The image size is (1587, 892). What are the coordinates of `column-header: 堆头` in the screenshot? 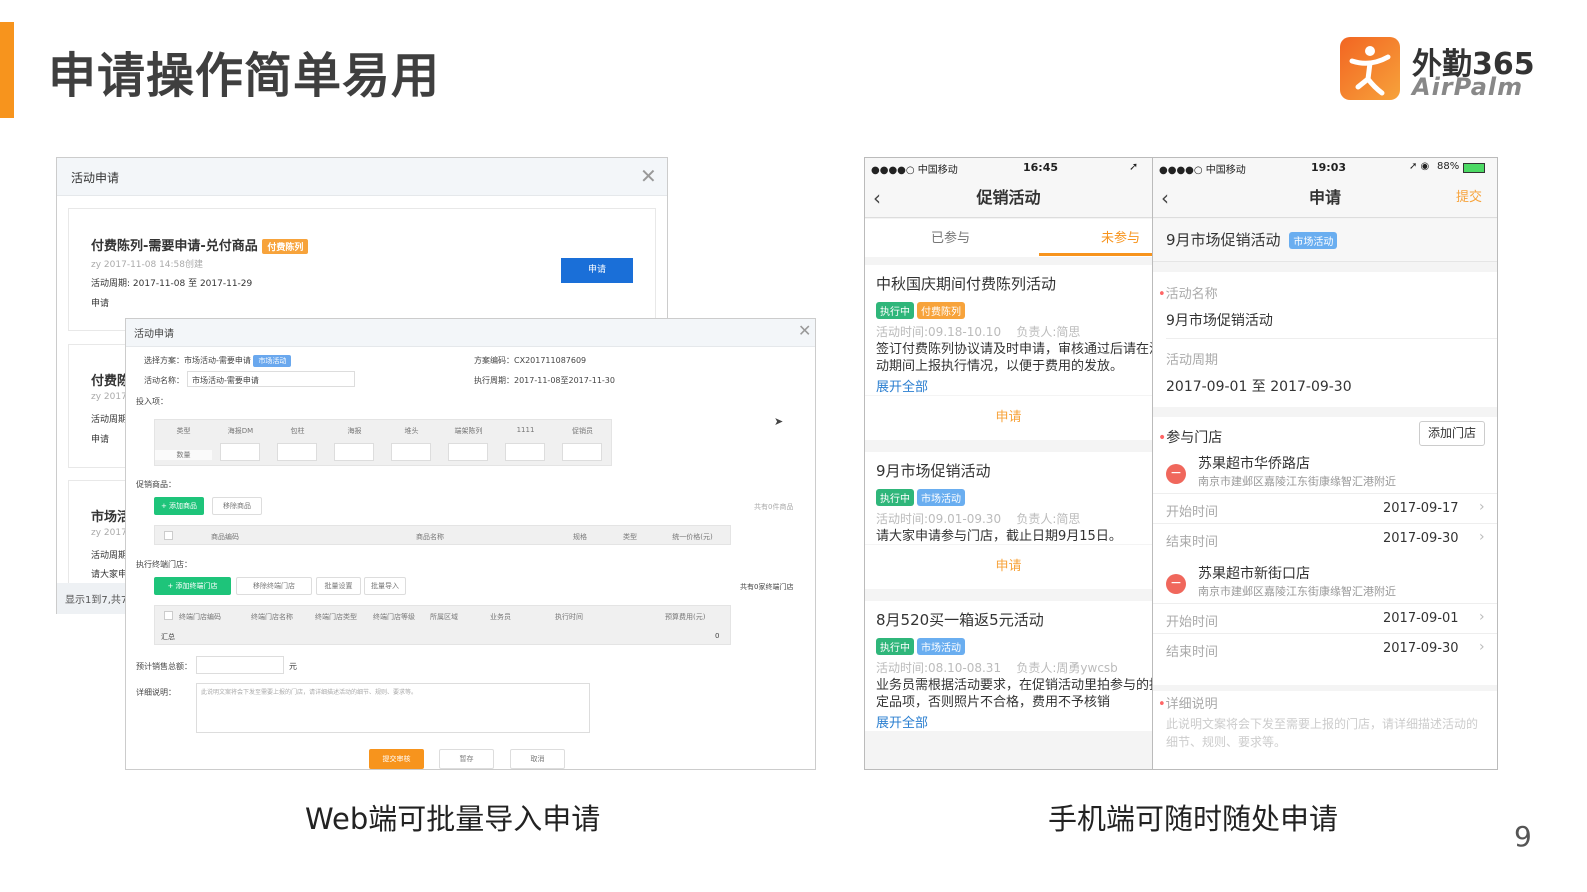 It's located at (411, 431).